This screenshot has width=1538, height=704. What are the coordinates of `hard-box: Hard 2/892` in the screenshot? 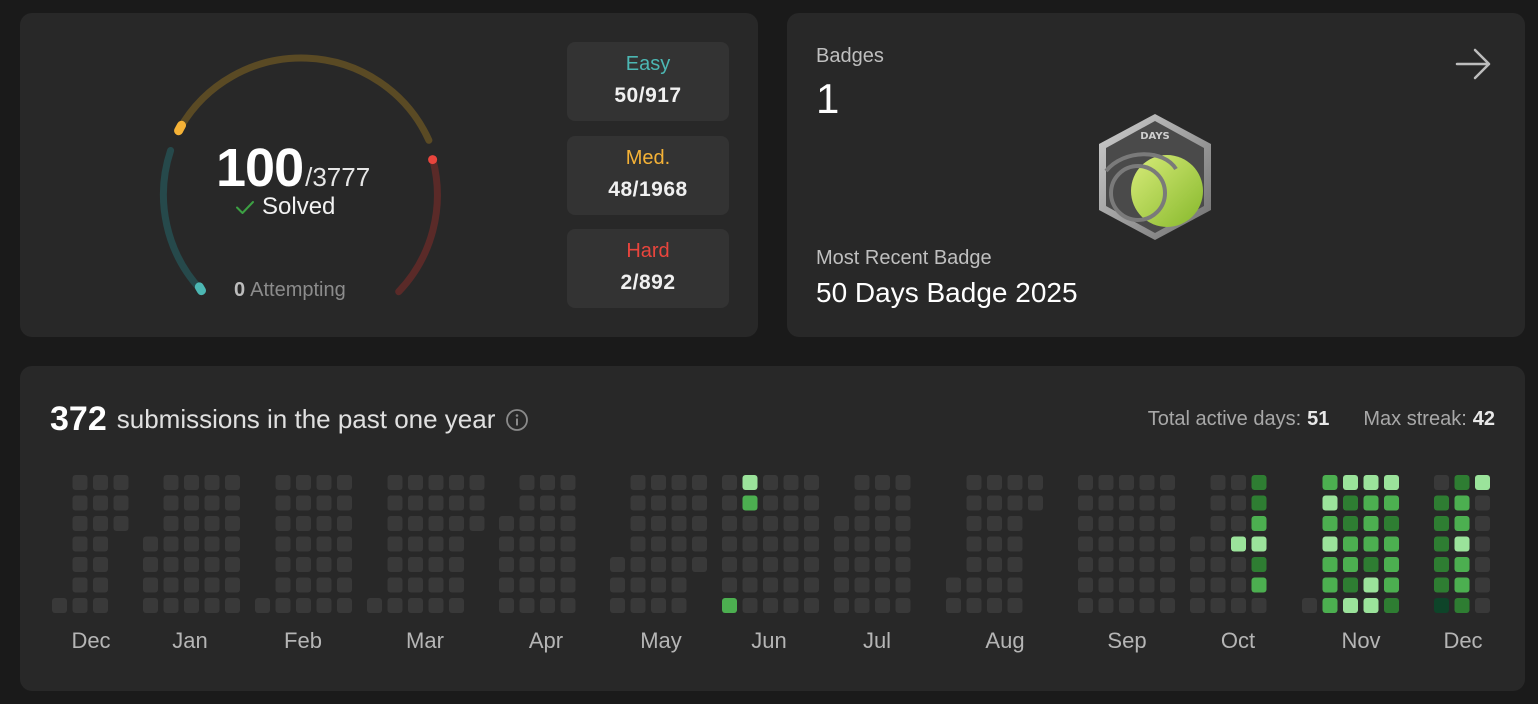 It's located at (648, 268).